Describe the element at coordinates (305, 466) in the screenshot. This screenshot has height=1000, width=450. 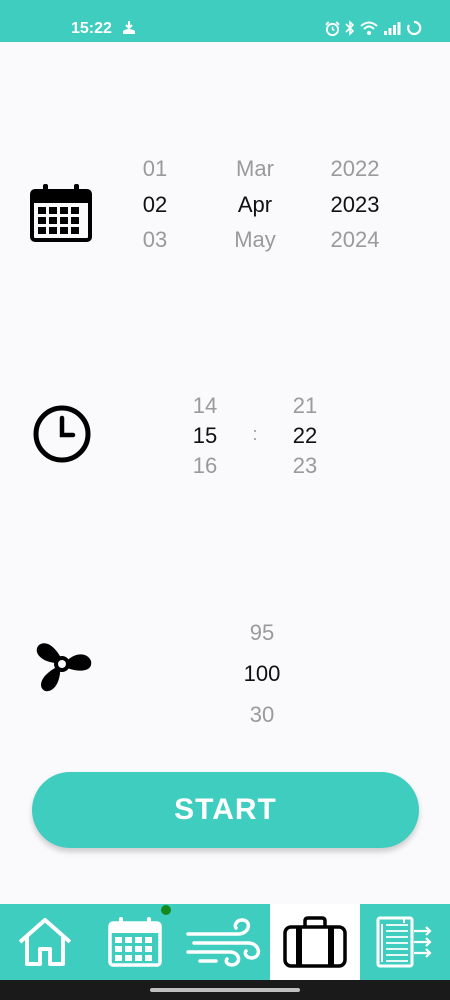
I see `minute-next: 23` at that location.